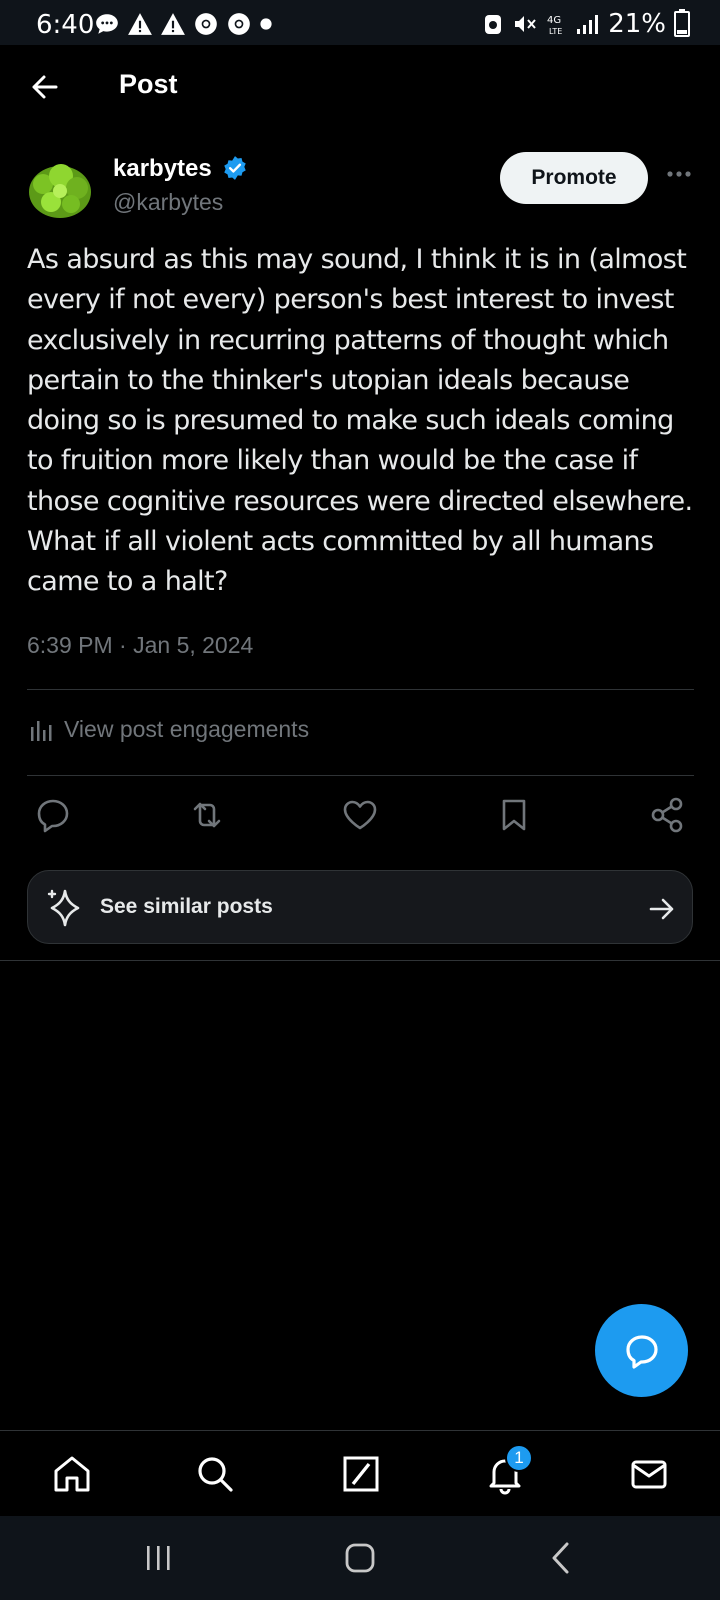 This screenshot has width=720, height=1600. What do you see at coordinates (493, 24) in the screenshot?
I see `alarm-icon` at bounding box center [493, 24].